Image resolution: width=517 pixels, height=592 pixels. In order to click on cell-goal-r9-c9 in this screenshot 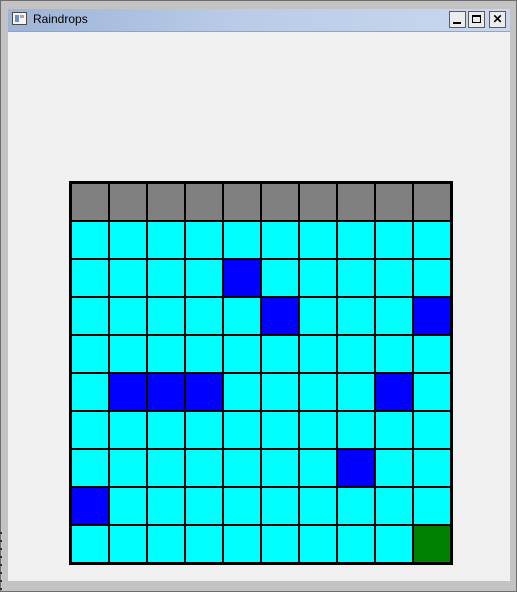, I will do `click(432, 544)`.